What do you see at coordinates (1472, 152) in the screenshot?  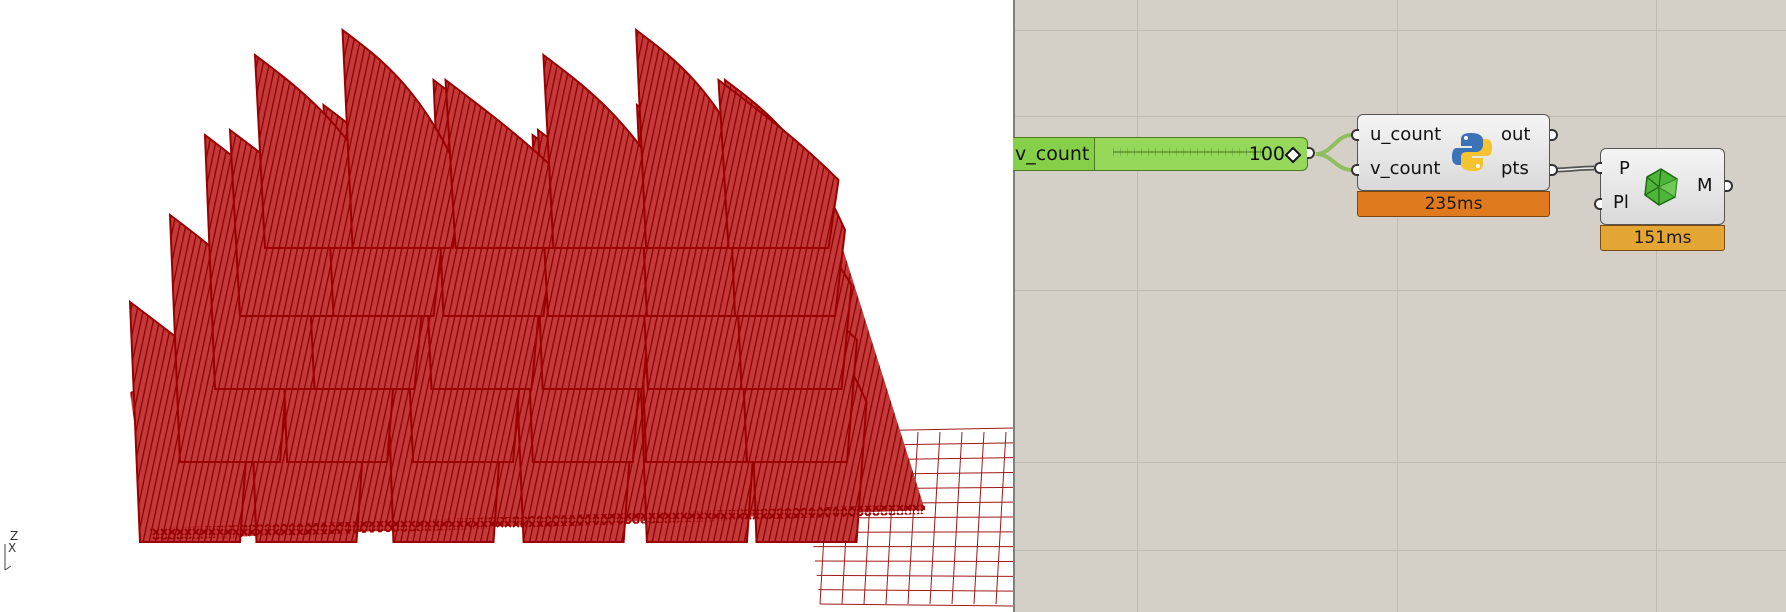 I see `python-icon` at bounding box center [1472, 152].